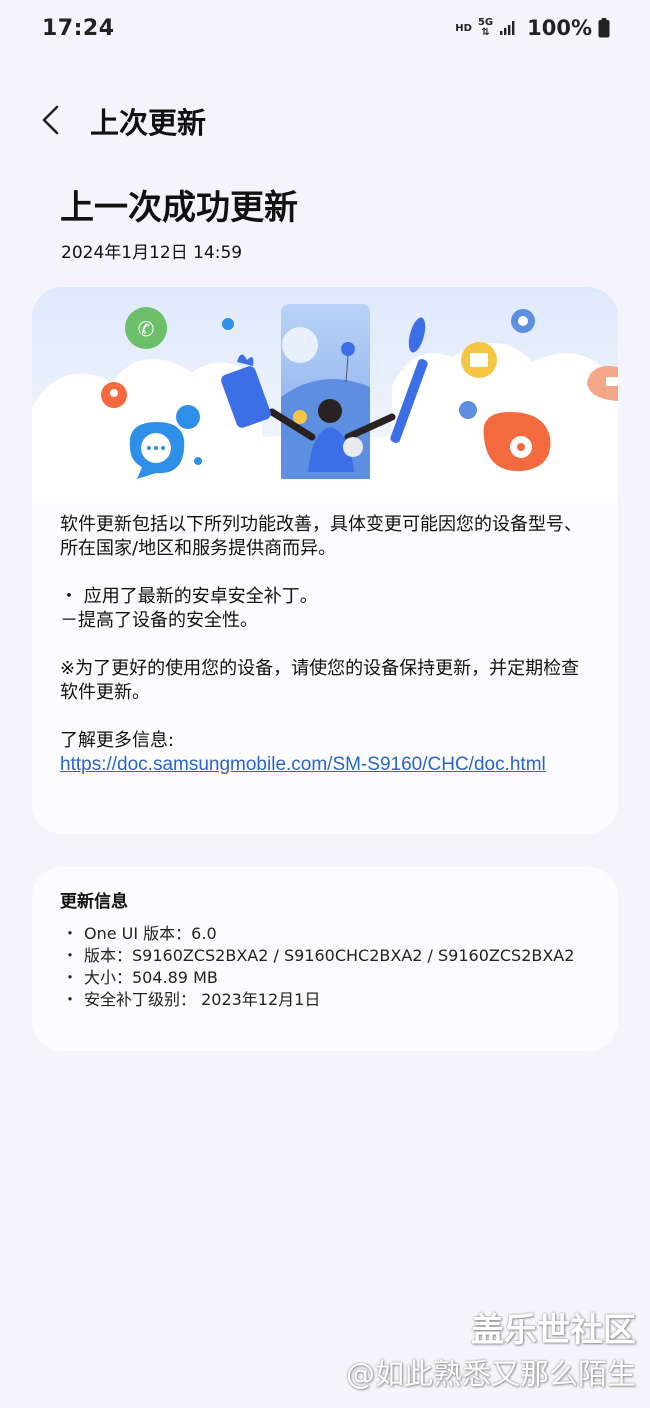  I want to click on signal-icon, so click(507, 28).